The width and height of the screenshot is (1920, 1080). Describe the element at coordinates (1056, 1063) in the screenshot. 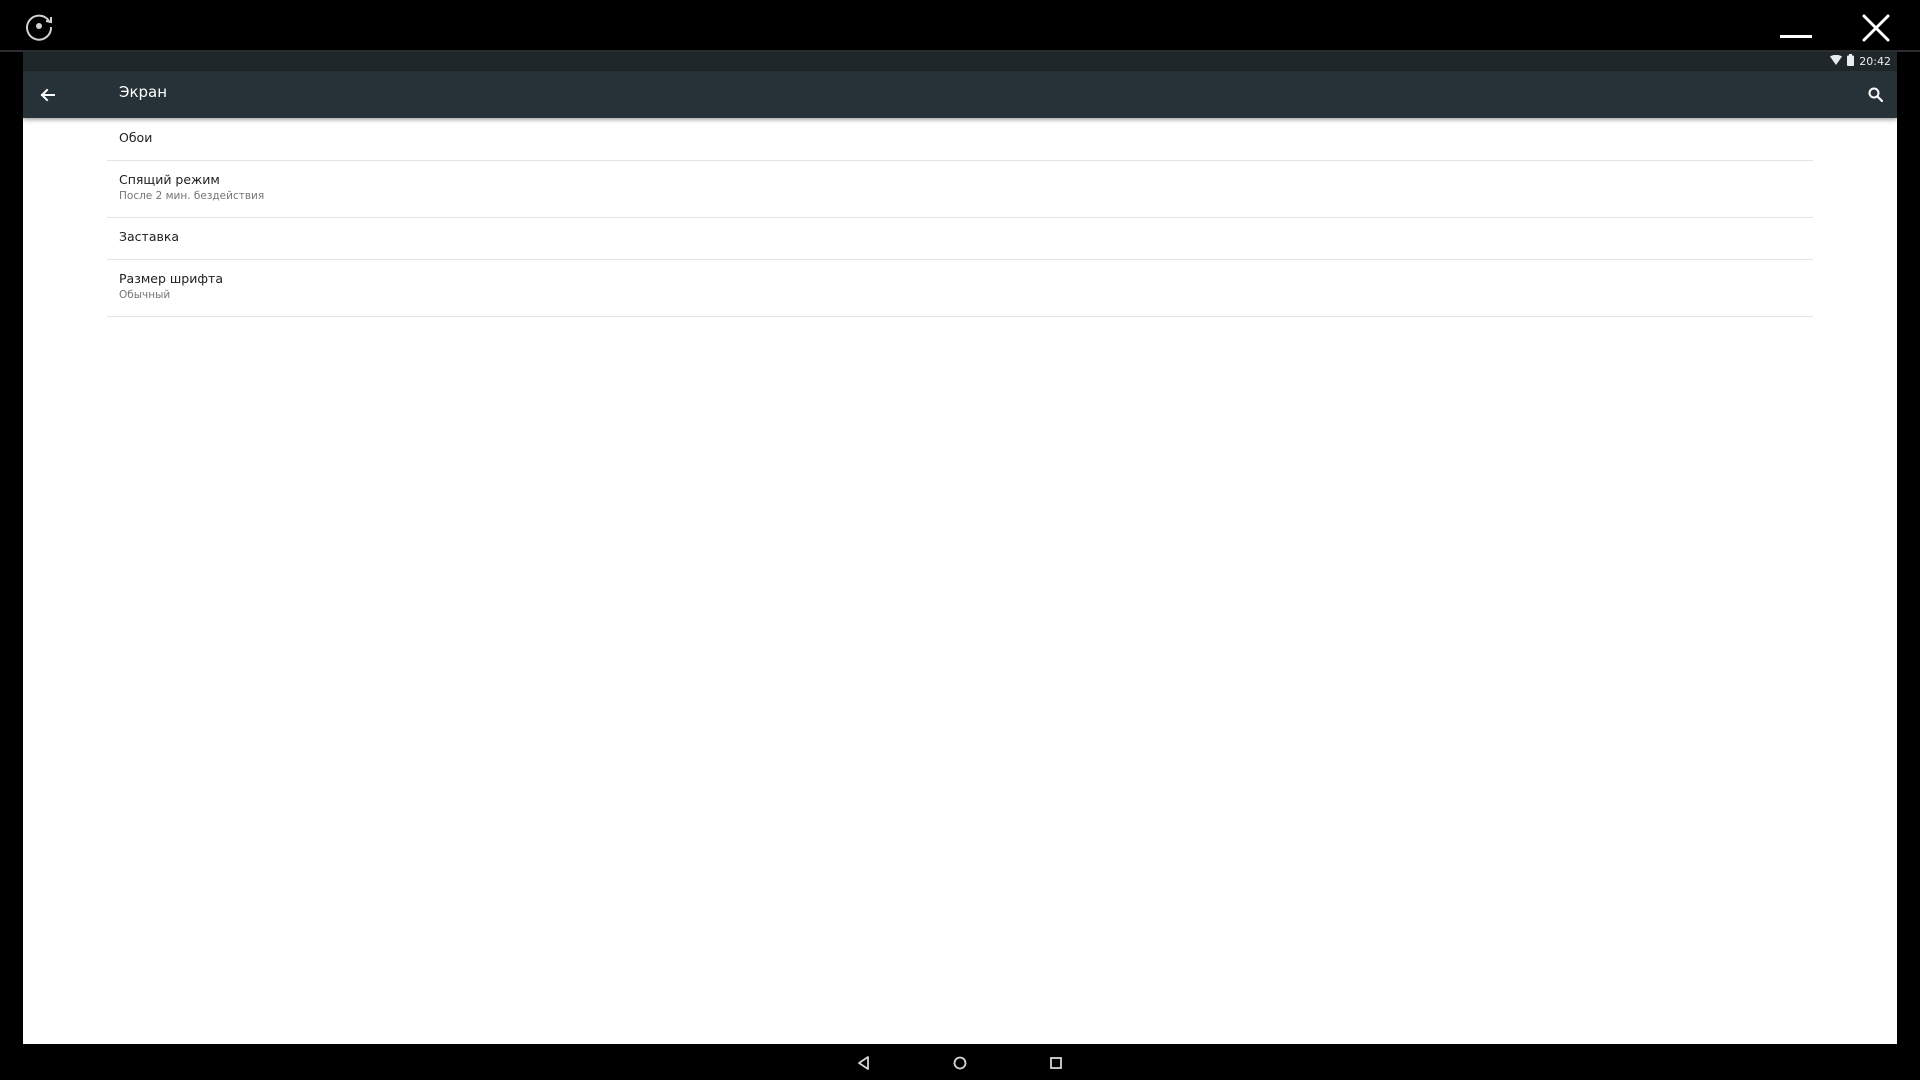

I see `nav-recents-icon` at that location.